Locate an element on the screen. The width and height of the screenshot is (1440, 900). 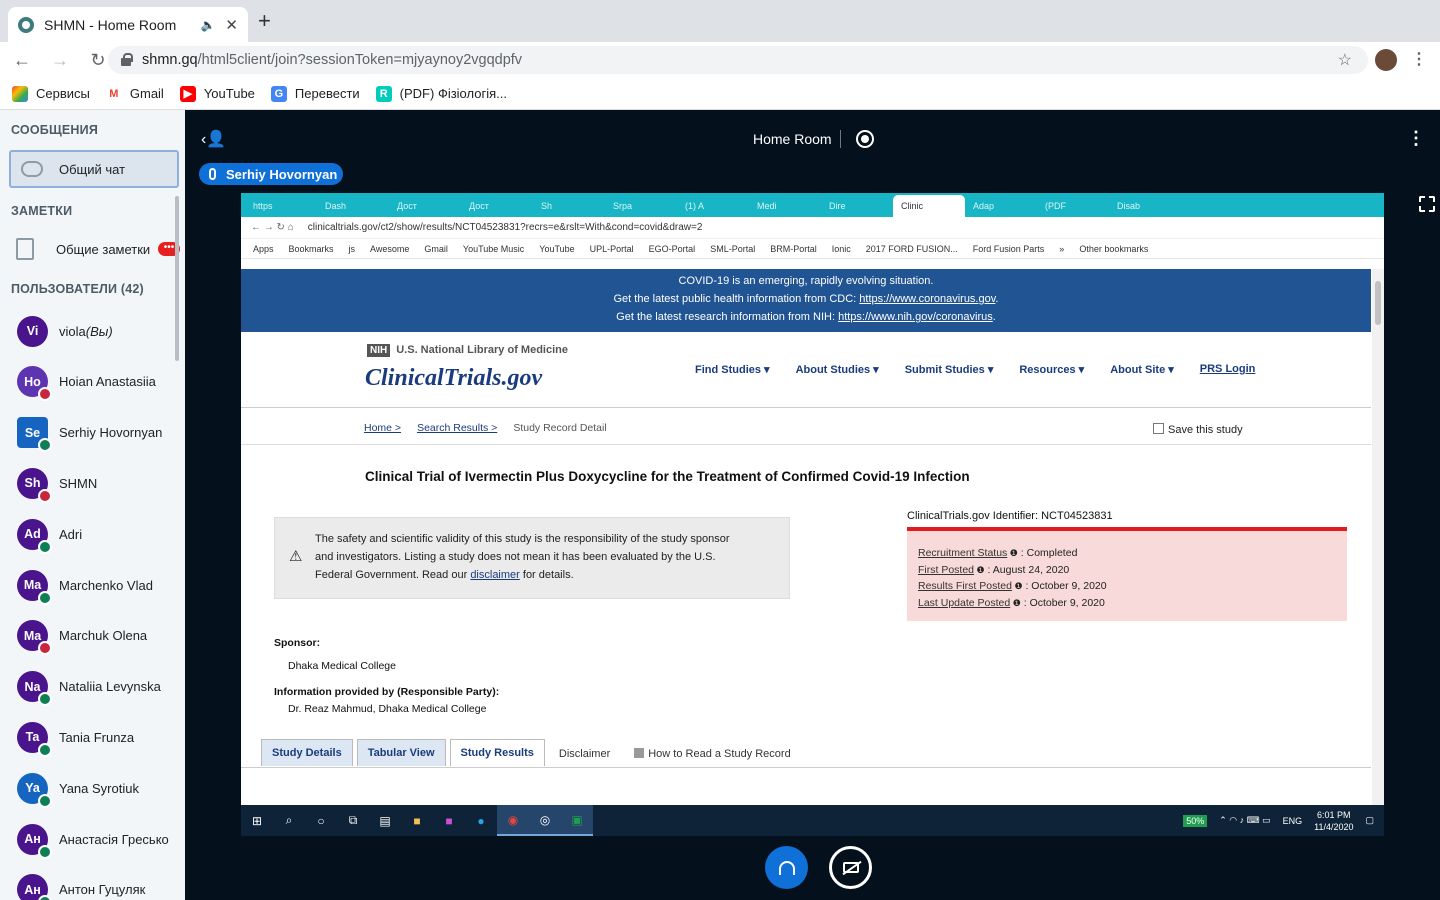
toggle-userlist-icon: ‹👤 is located at coordinates (213, 139).